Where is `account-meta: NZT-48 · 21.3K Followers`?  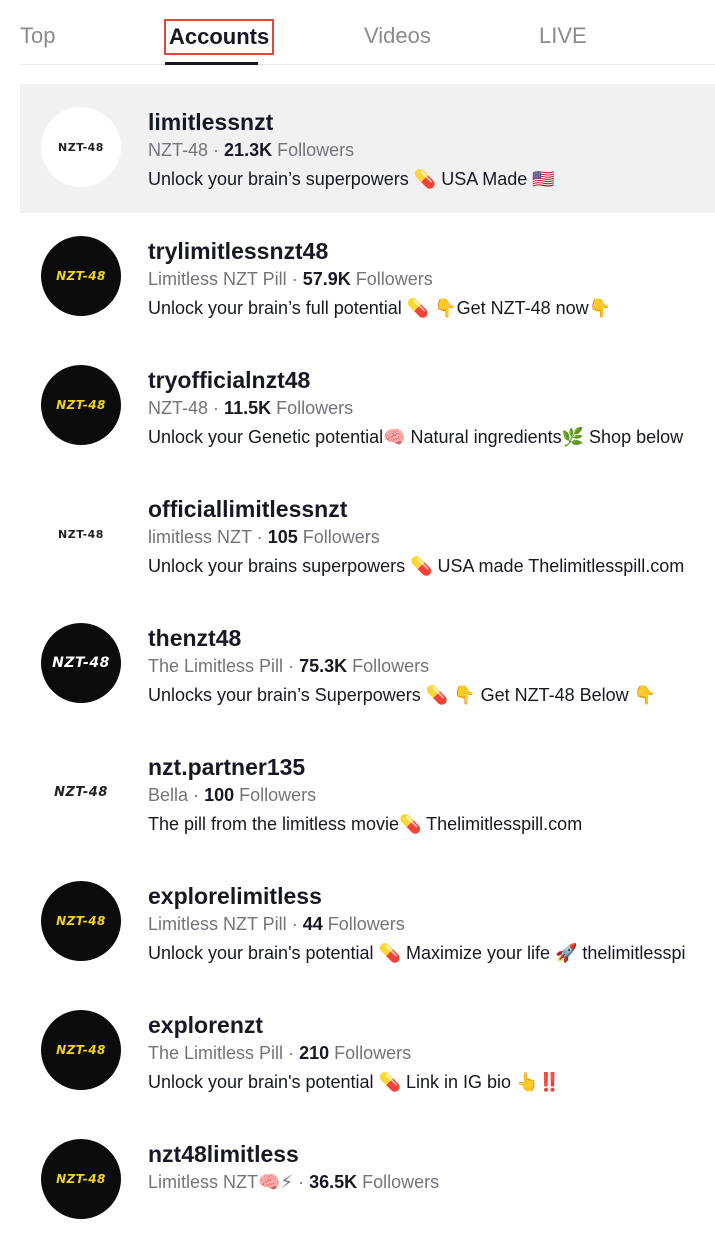
account-meta: NZT-48 · 21.3K Followers is located at coordinates (431, 150).